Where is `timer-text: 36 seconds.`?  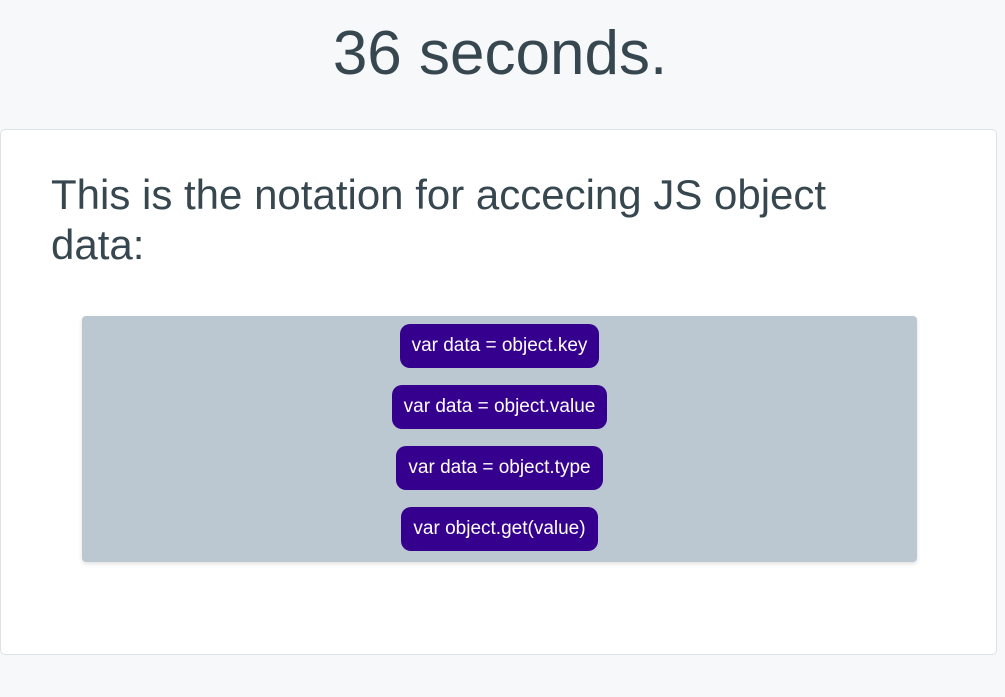
timer-text: 36 seconds. is located at coordinates (500, 53).